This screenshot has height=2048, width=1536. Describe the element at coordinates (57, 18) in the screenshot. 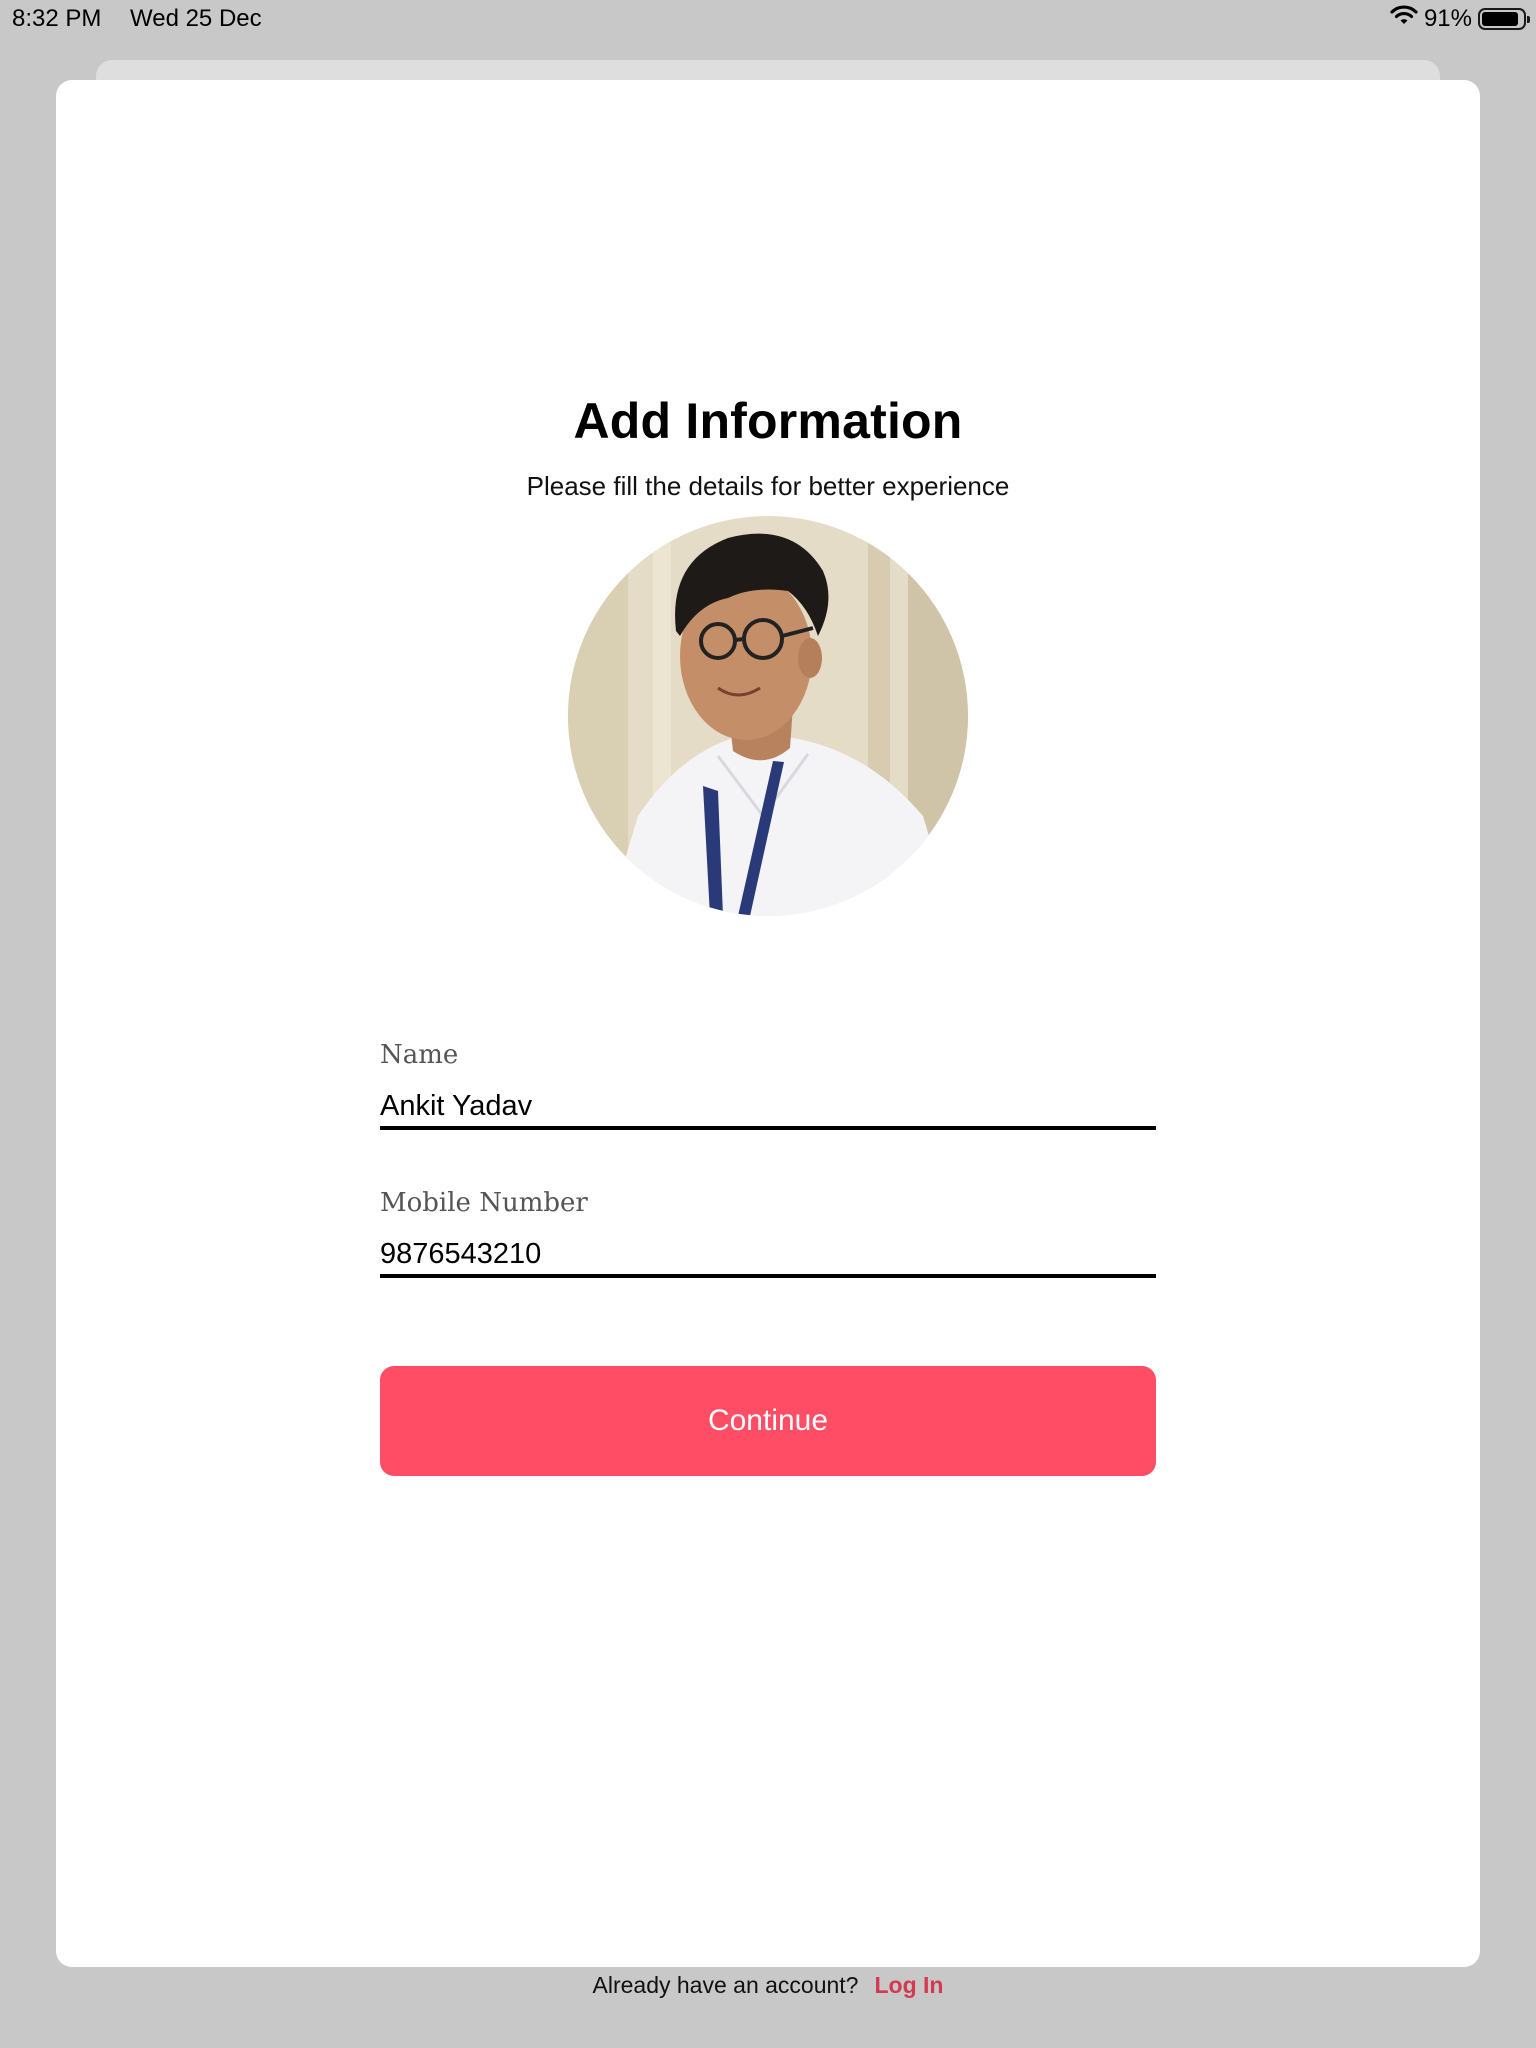

I see `status-time: 8:32 PM` at that location.